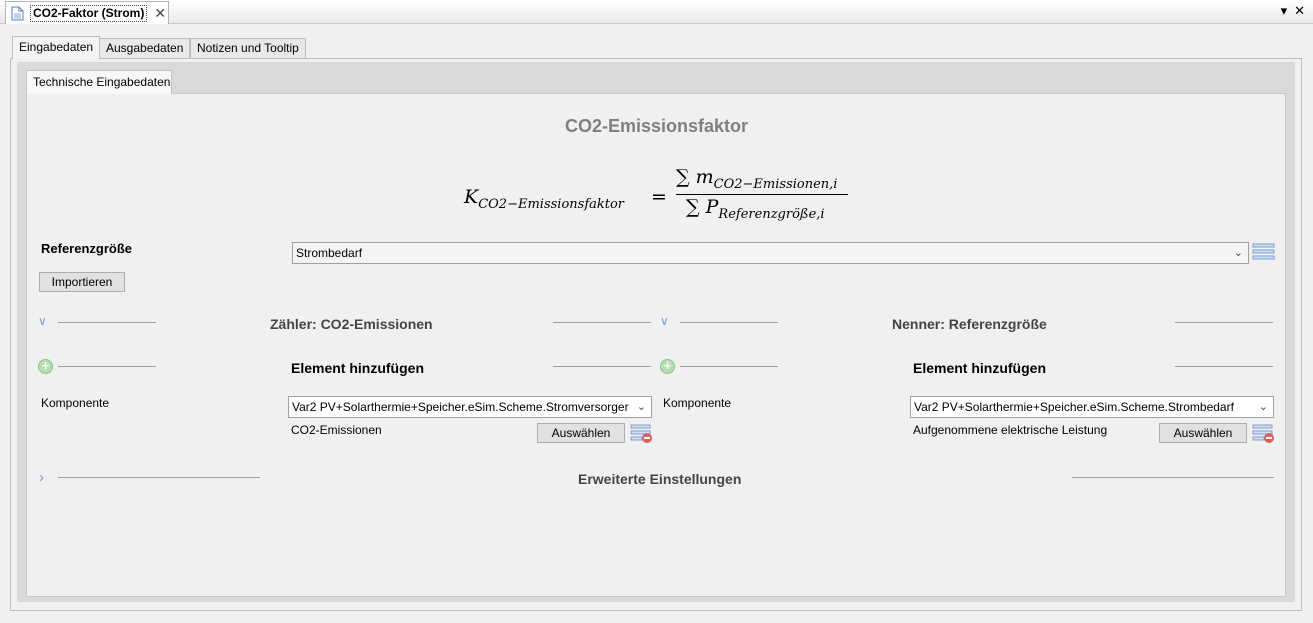 Image resolution: width=1313 pixels, height=623 pixels. Describe the element at coordinates (704, 177) in the screenshot. I see `formula-numerator-symbol: m` at that location.